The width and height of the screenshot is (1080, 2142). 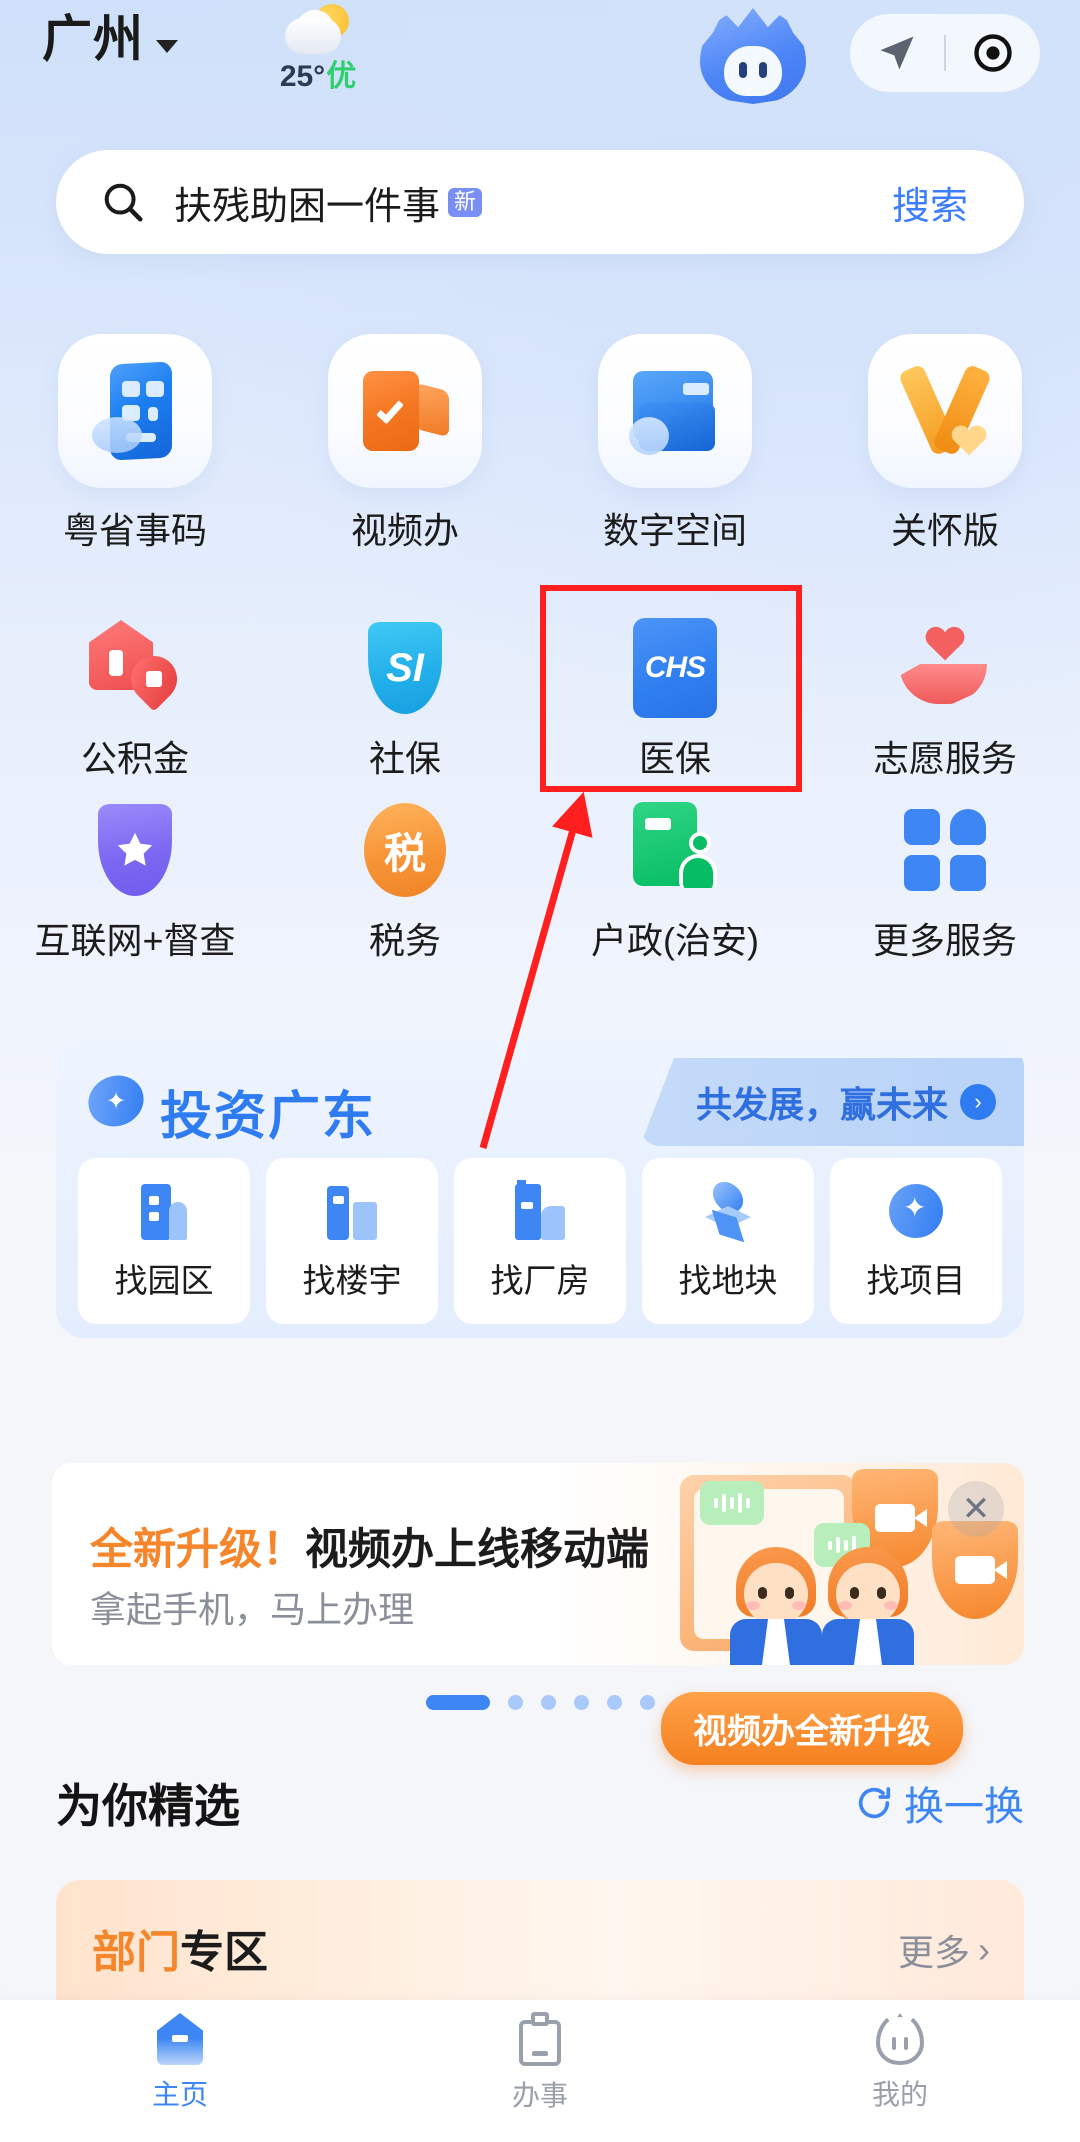 What do you see at coordinates (900, 2071) in the screenshot?
I see `nav-item-profile: 我的` at bounding box center [900, 2071].